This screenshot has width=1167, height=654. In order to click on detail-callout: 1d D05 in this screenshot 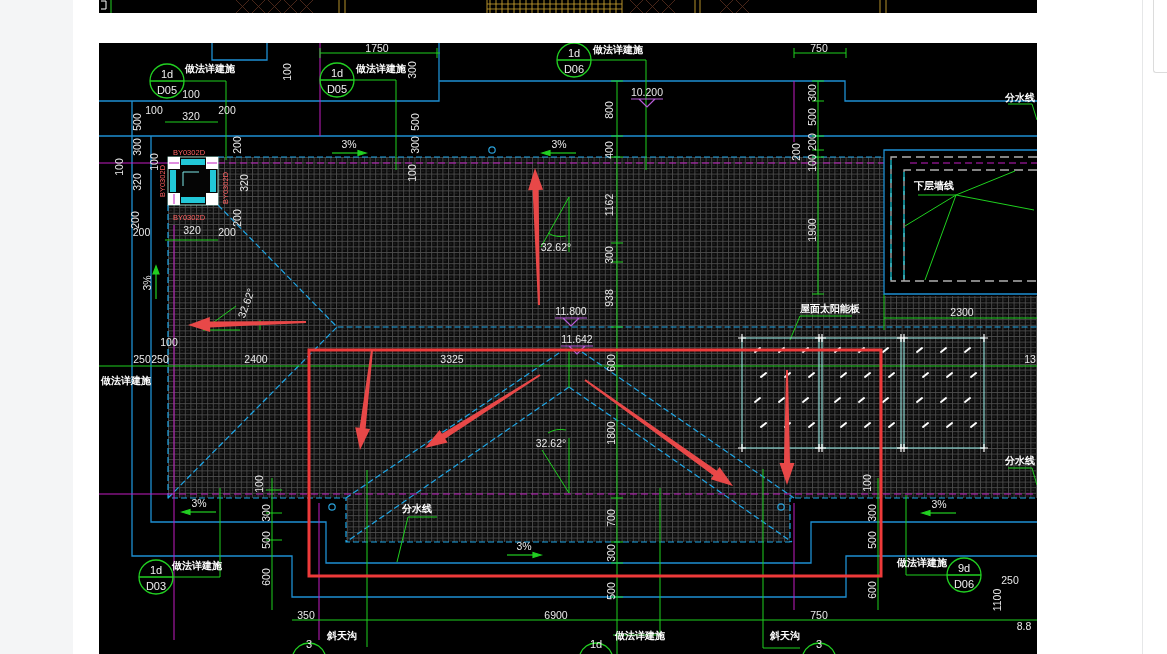, I will do `click(337, 80)`.